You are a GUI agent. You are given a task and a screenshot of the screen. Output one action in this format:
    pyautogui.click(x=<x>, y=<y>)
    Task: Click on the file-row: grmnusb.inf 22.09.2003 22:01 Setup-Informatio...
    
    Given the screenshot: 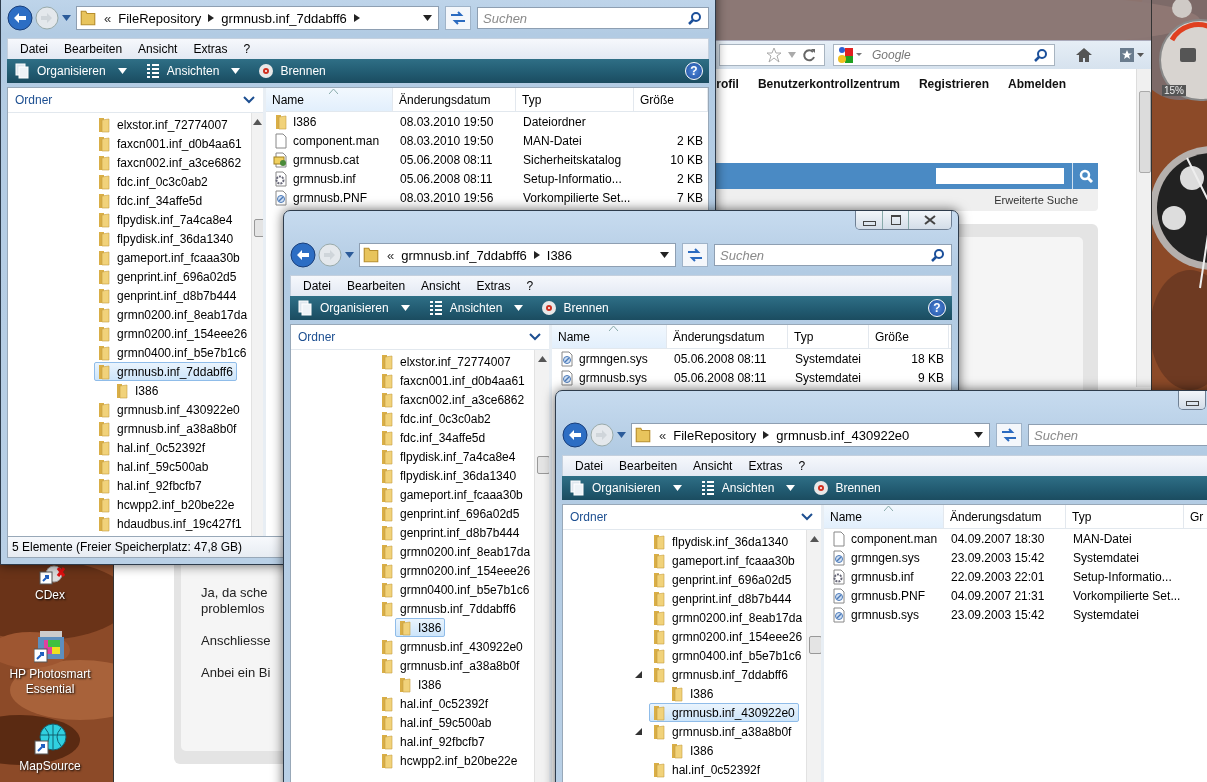 What is the action you would take?
    pyautogui.click(x=1015, y=576)
    